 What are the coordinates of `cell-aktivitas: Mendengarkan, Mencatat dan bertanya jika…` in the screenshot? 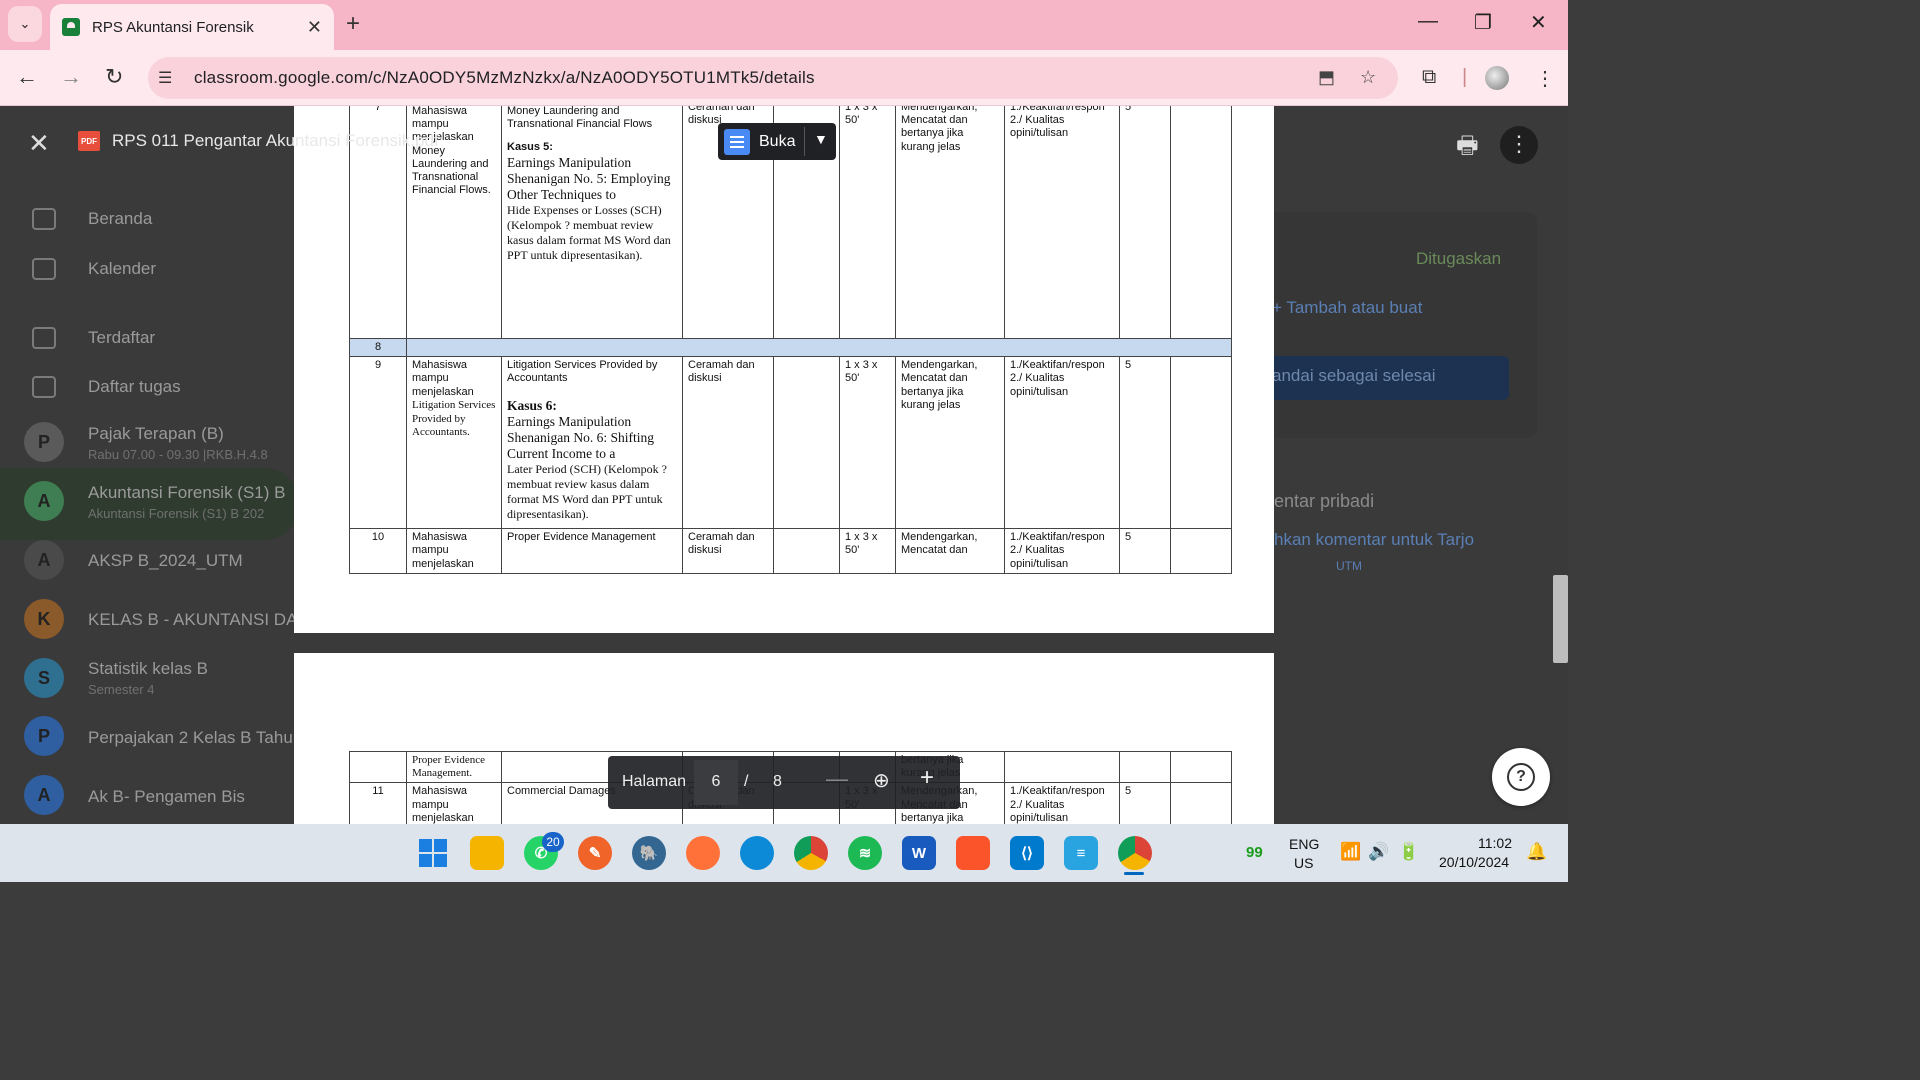 It's located at (950, 222).